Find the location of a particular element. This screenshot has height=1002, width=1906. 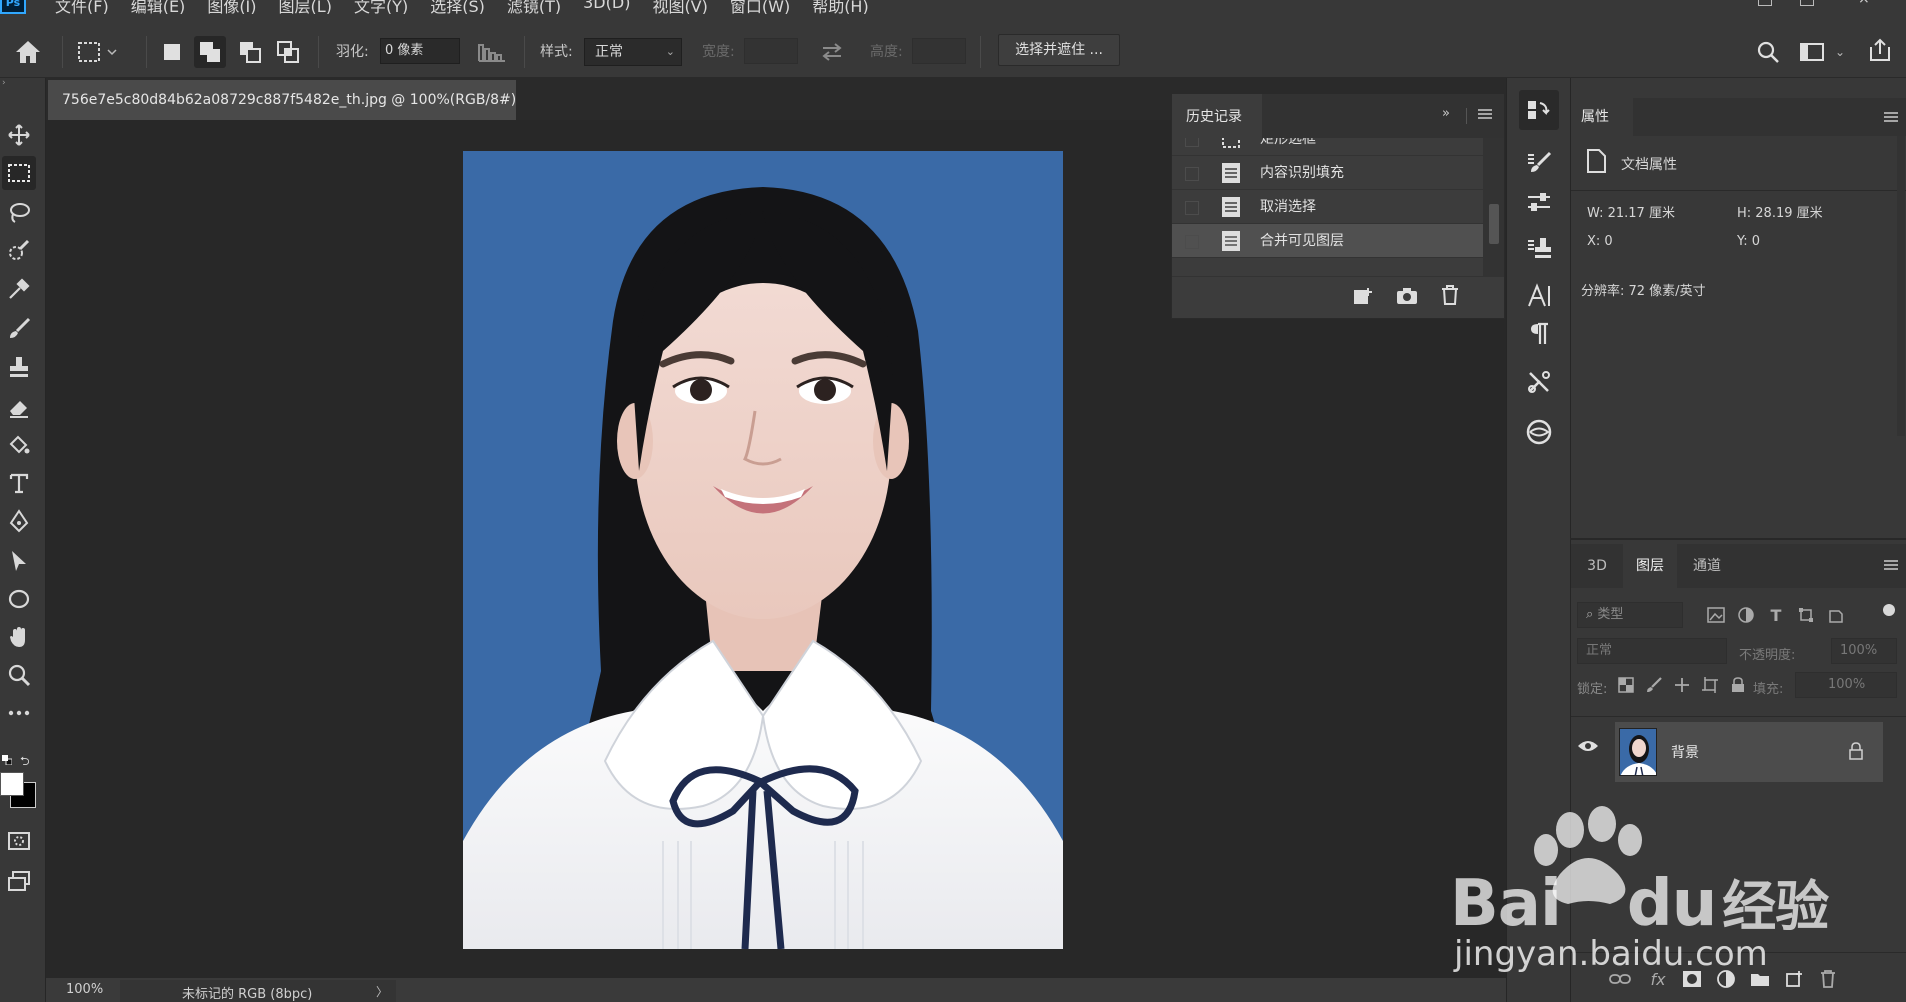

path-selection-tool-icon is located at coordinates (19, 561).